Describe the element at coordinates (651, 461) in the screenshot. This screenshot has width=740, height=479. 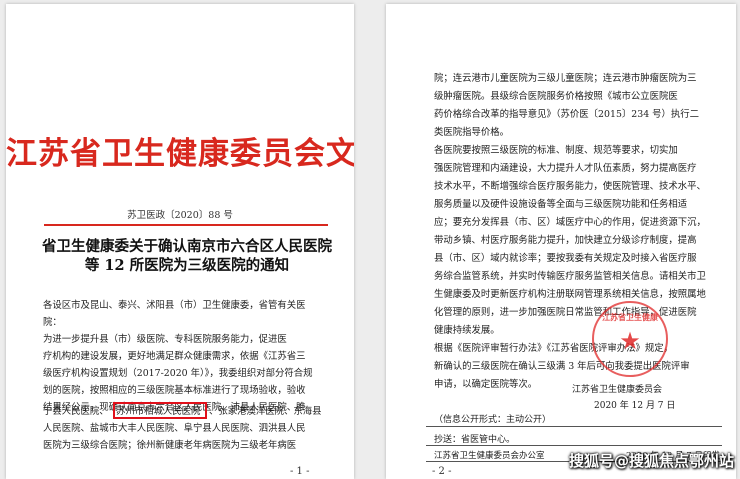
I see `watermark: 搜狐号@搜狐焦点鄂州站` at that location.